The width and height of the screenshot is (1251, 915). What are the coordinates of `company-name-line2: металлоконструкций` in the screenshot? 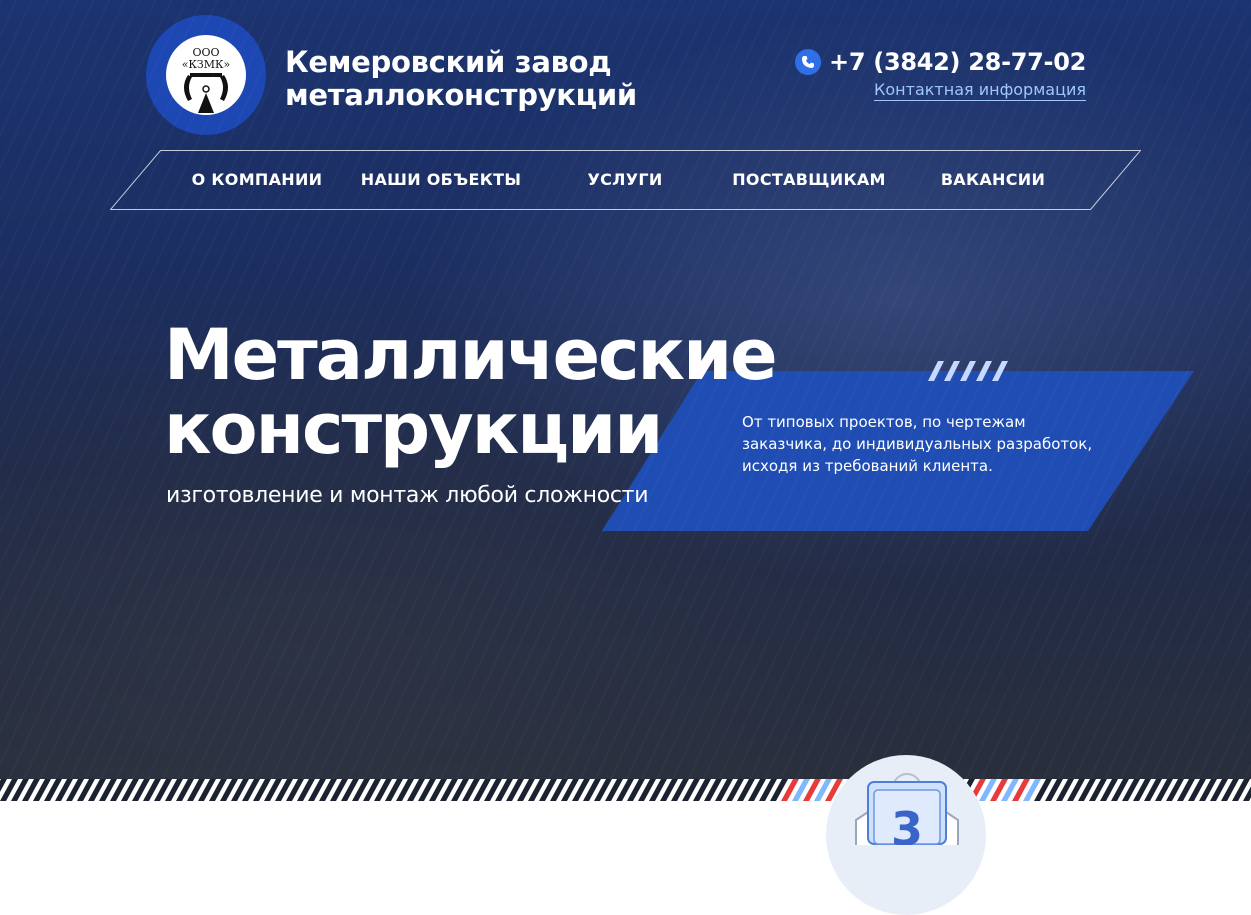 It's located at (461, 95).